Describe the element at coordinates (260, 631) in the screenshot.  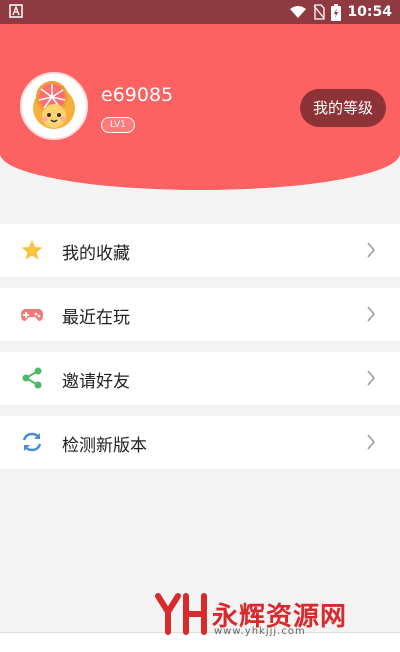
I see `watermark-subtitle: www.yhkjjj.com` at that location.